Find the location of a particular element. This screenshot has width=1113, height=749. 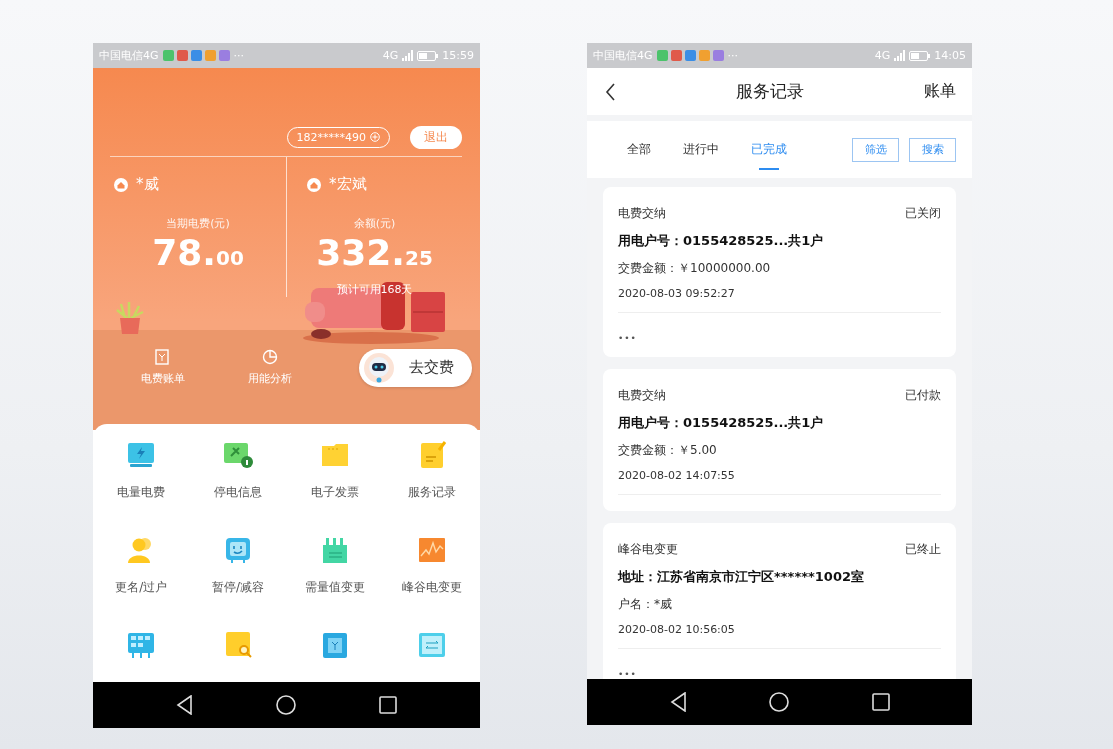

amount-value: 78.00 is located at coordinates (198, 254).